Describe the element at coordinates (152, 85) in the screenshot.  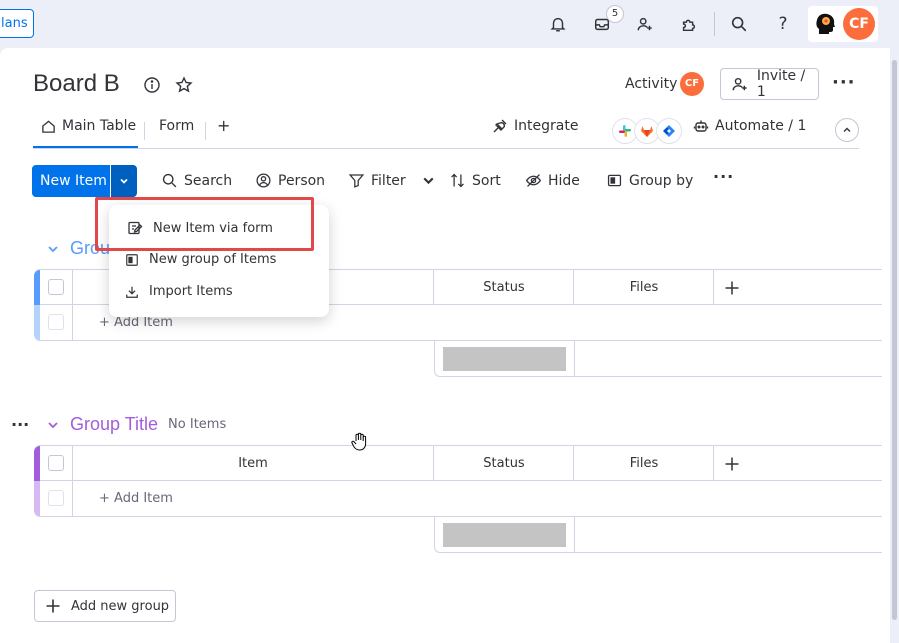
I see `info-icon` at that location.